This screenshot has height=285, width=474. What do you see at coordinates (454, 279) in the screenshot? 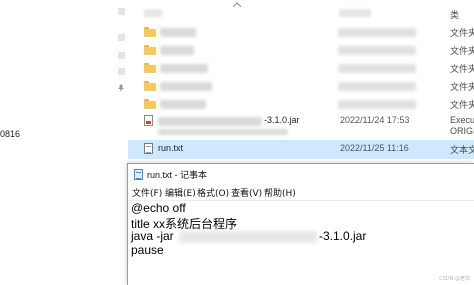
I see `watermark: CSDN @老郭` at bounding box center [454, 279].